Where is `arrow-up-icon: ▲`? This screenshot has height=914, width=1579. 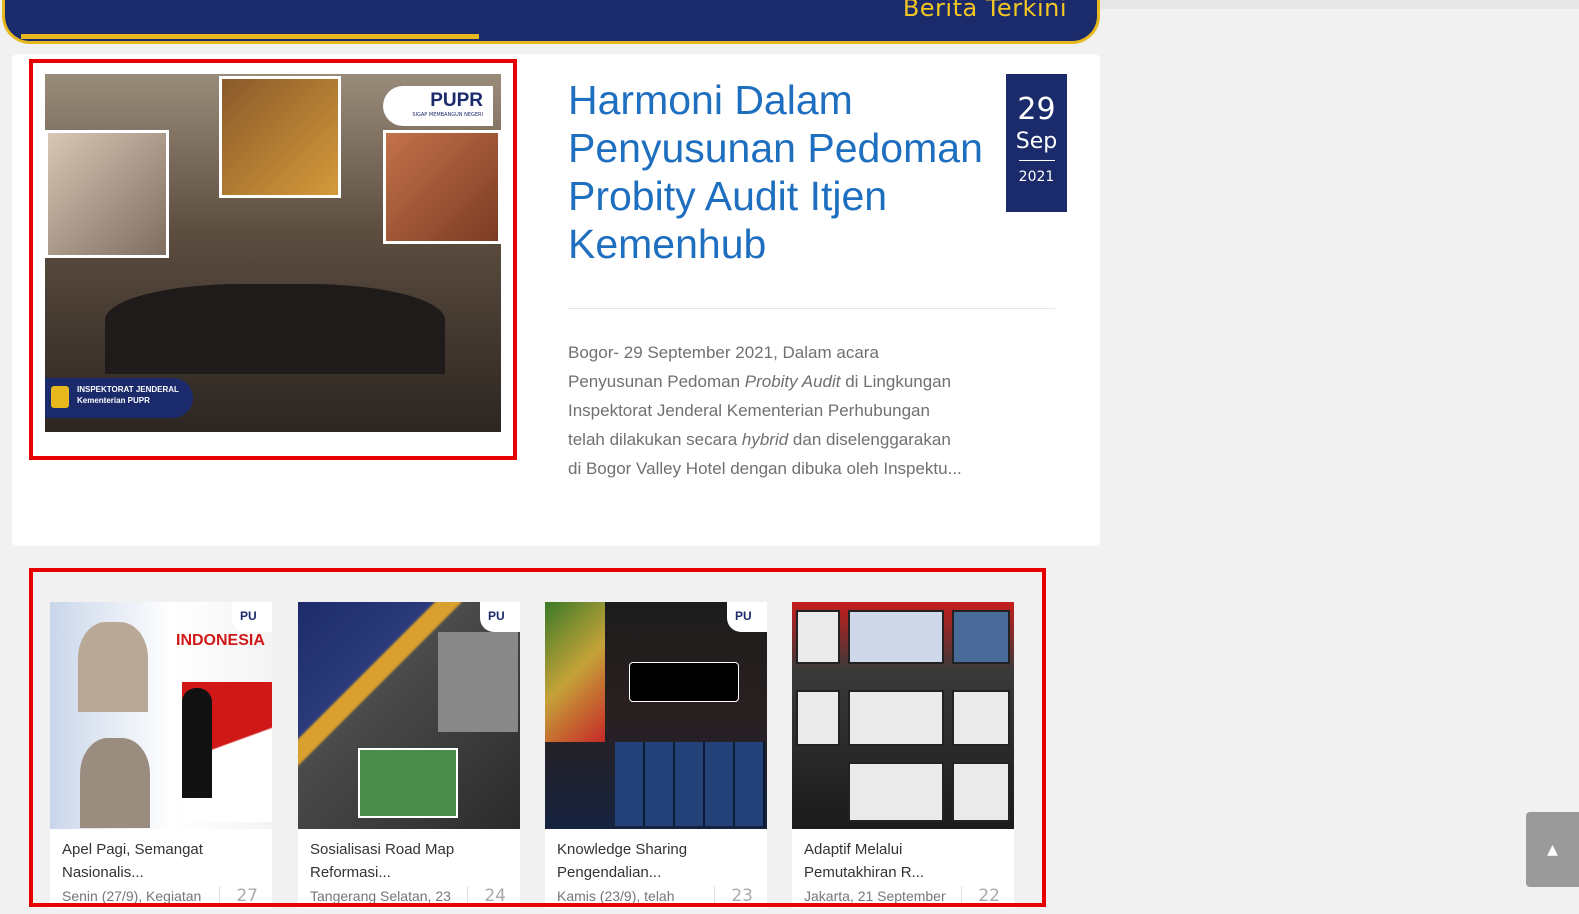
arrow-up-icon: ▲ is located at coordinates (1552, 850).